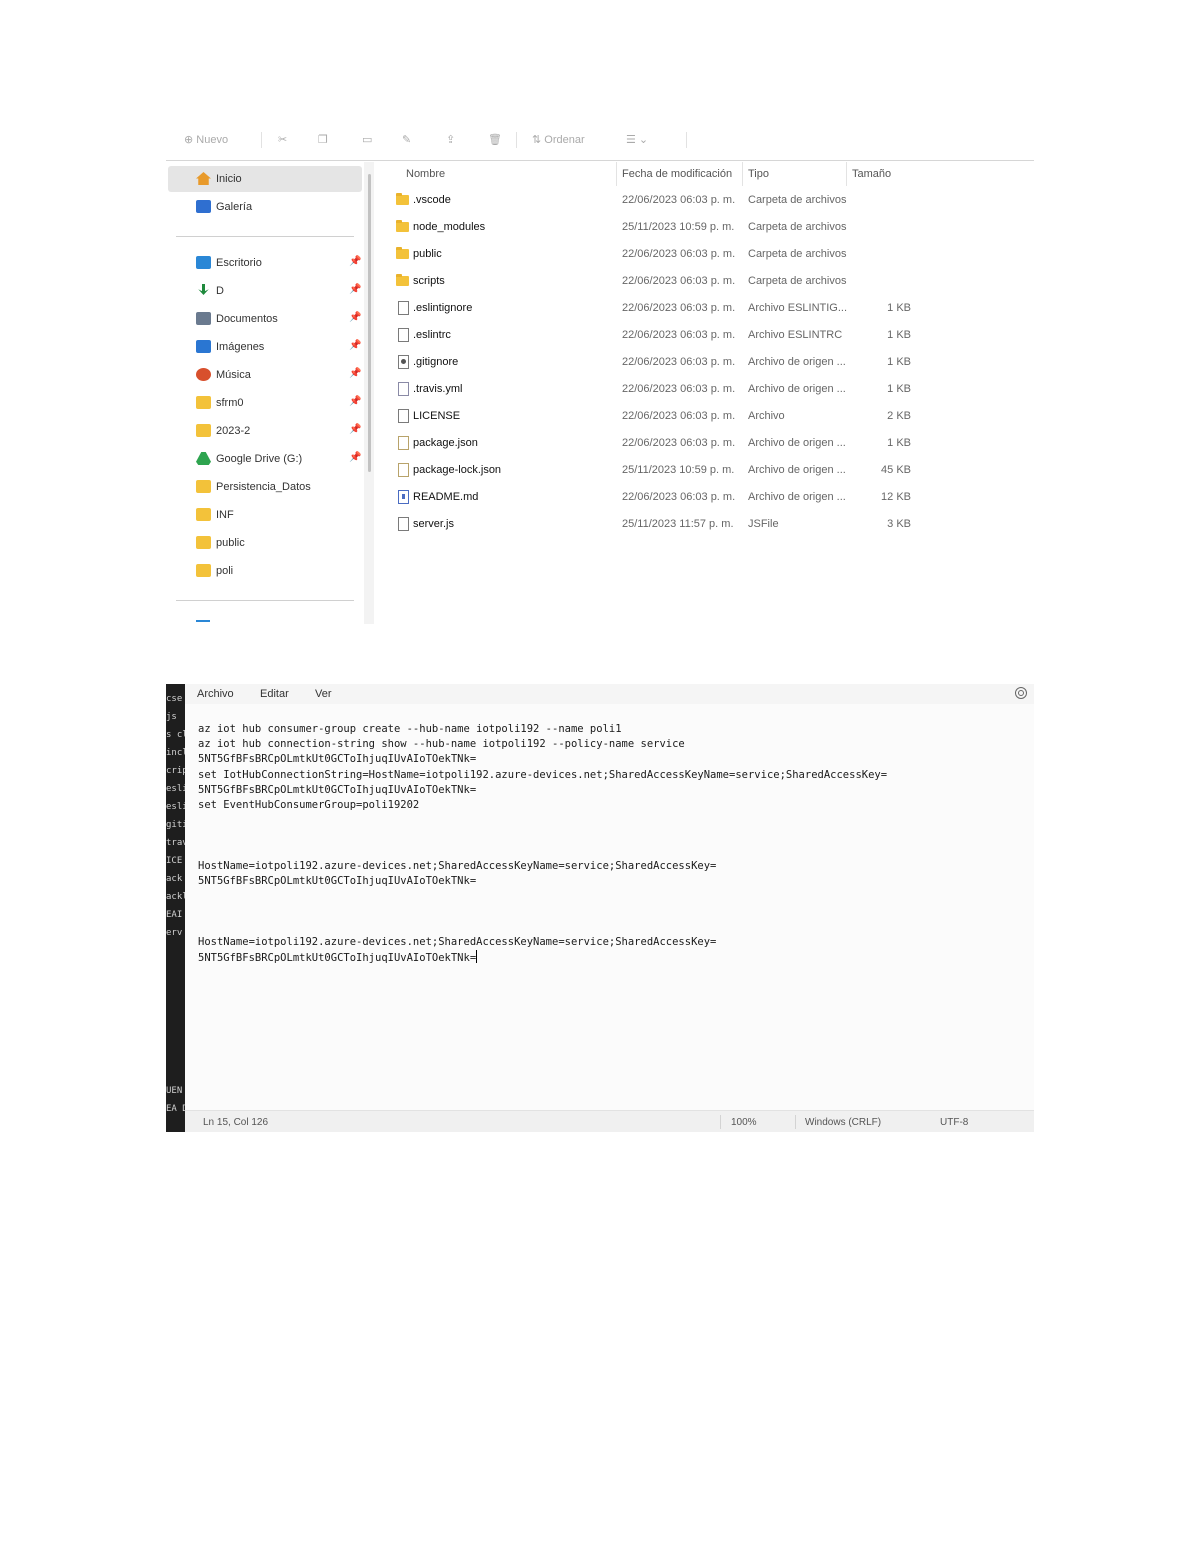 The width and height of the screenshot is (1200, 1553). What do you see at coordinates (795, 335) in the screenshot?
I see `file-type: Archivo ESLINTRC` at bounding box center [795, 335].